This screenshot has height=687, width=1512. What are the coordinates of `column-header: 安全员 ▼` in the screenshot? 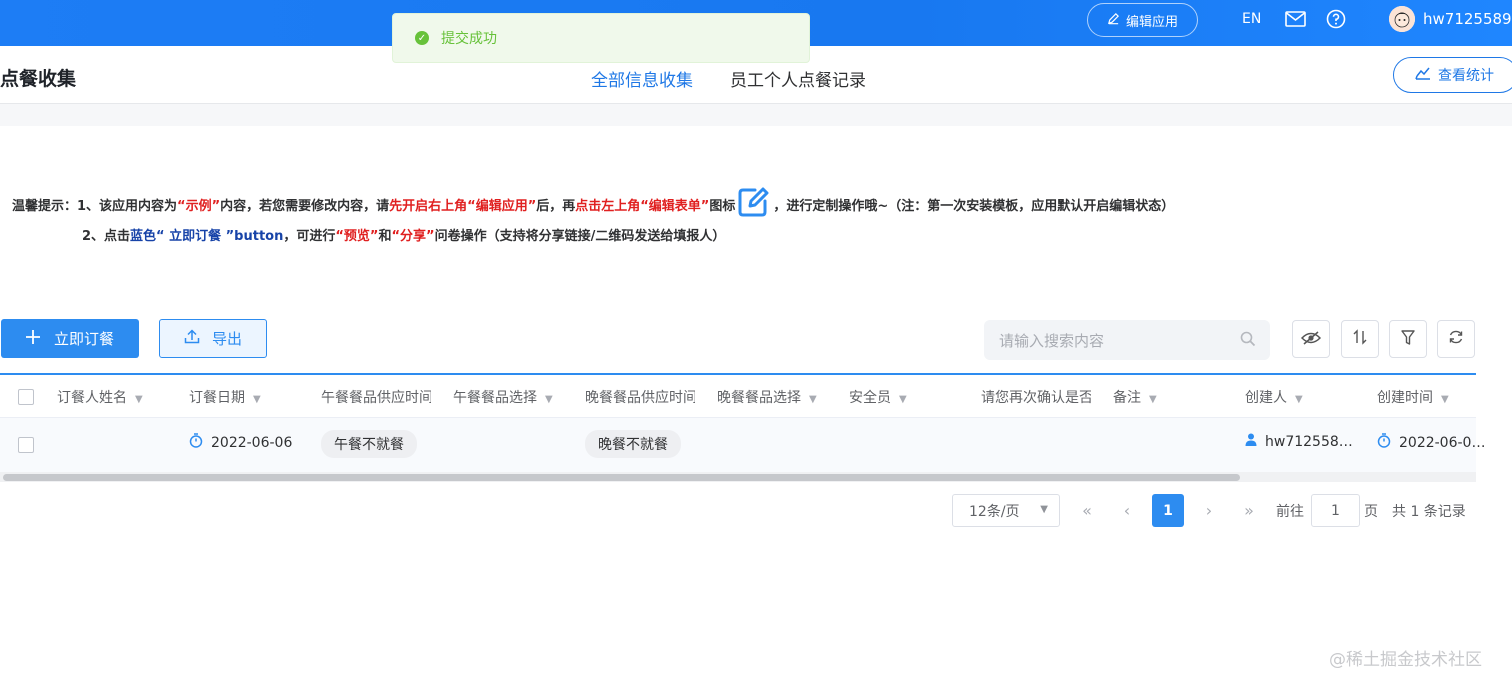 It's located at (905, 397).